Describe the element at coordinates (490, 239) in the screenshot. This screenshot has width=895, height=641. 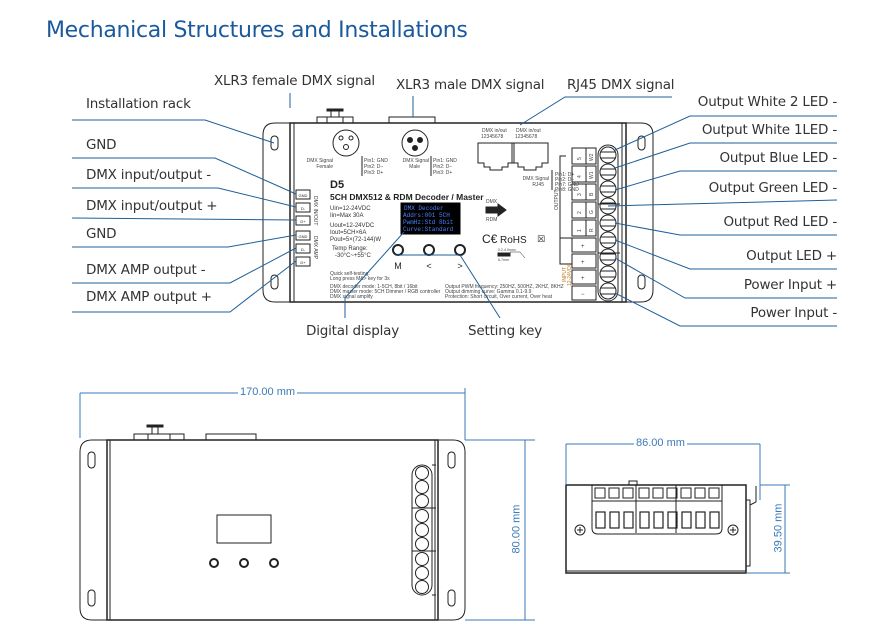
I see `ce-mark-icon: C€` at that location.